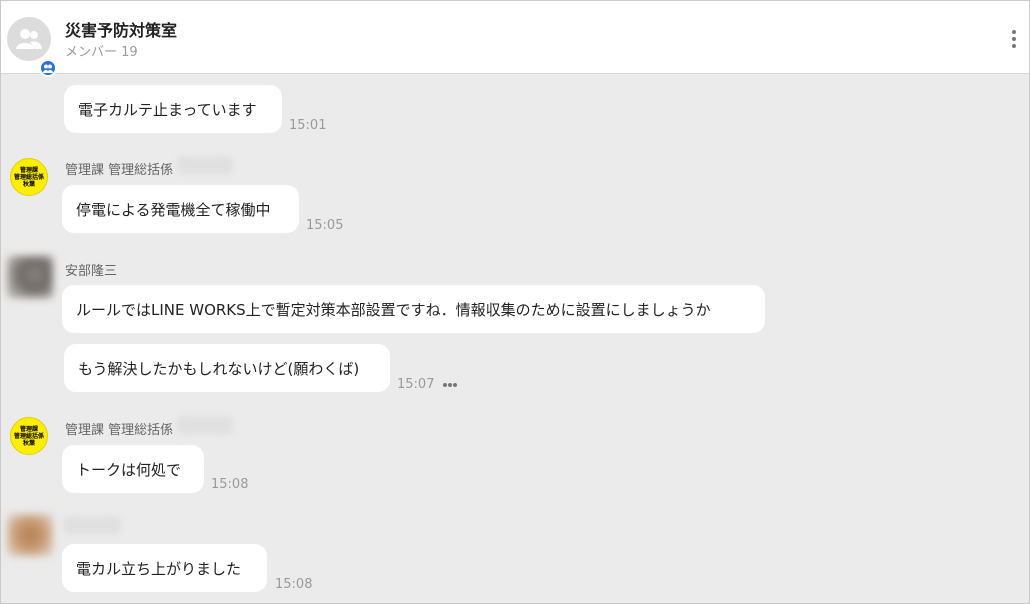 The image size is (1030, 604). I want to click on message-bubble: 電カル立ち上がりました, so click(164, 568).